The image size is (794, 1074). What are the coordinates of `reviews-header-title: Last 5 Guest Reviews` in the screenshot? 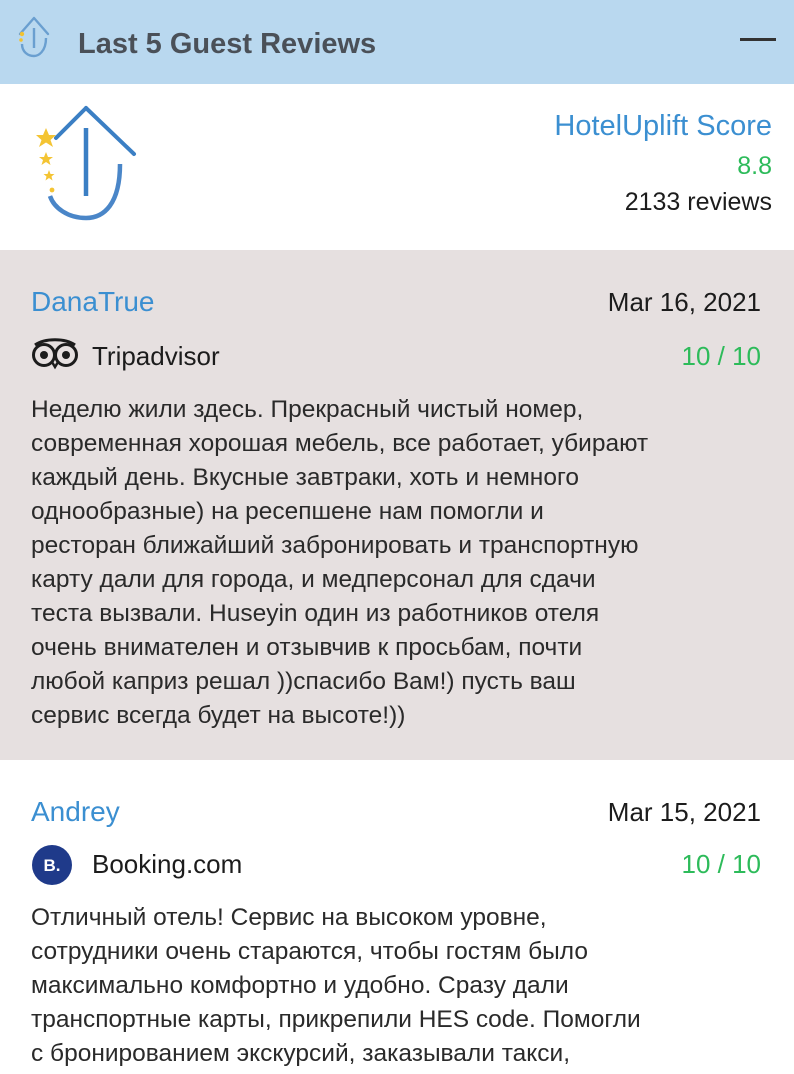 It's located at (227, 44).